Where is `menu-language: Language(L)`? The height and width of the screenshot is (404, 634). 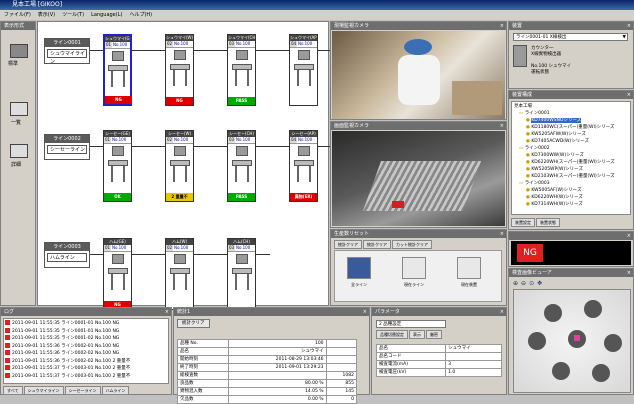 menu-language: Language(L) is located at coordinates (106, 15).